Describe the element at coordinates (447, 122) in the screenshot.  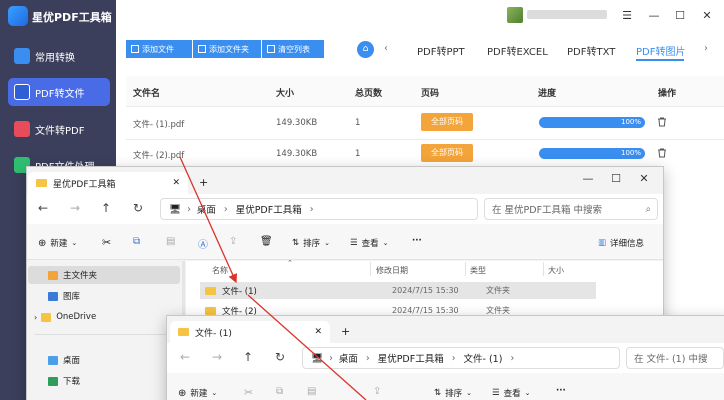
I see `row-1-page-button: 全部页码` at that location.